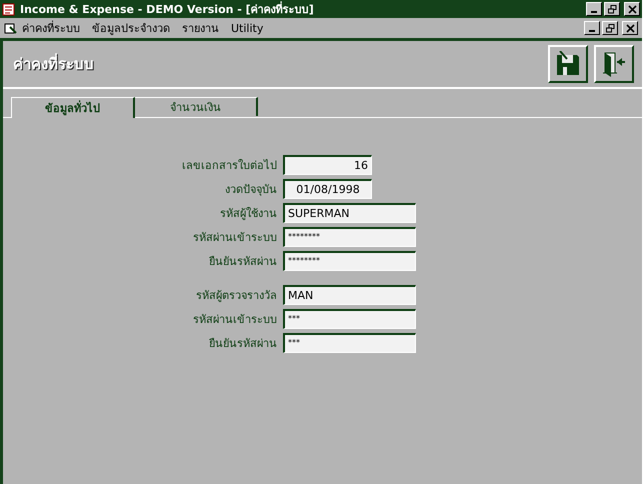  What do you see at coordinates (51, 28) in the screenshot?
I see `menu-item: ค่าคงที่ระบบ` at bounding box center [51, 28].